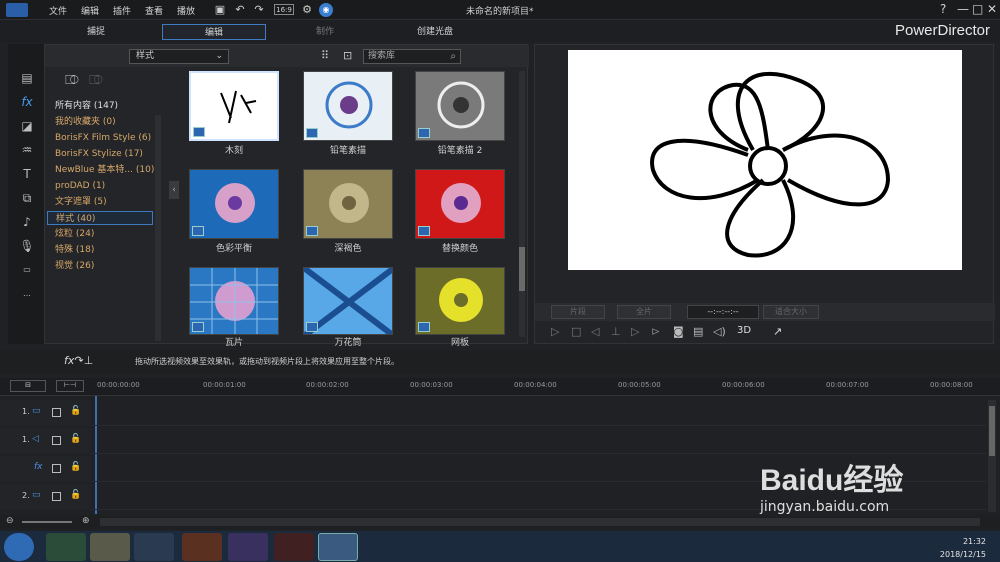 This screenshot has width=1000, height=562. Describe the element at coordinates (110, 547) in the screenshot. I see `taskbar-explorer-icon` at that location.